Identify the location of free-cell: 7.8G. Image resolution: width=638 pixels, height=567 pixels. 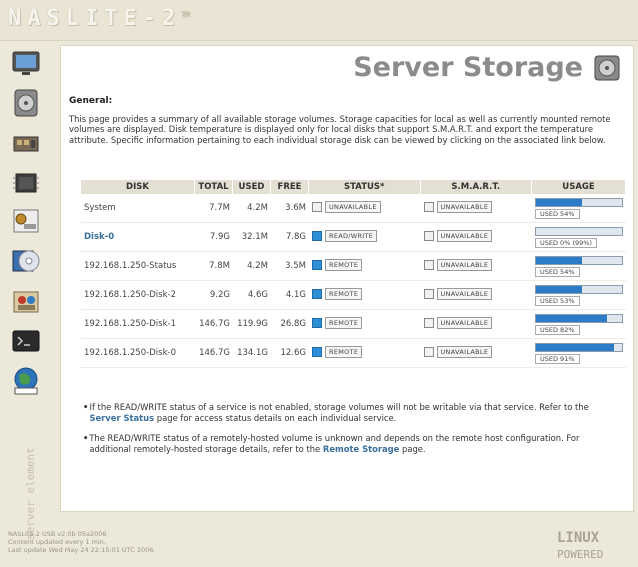
(290, 237).